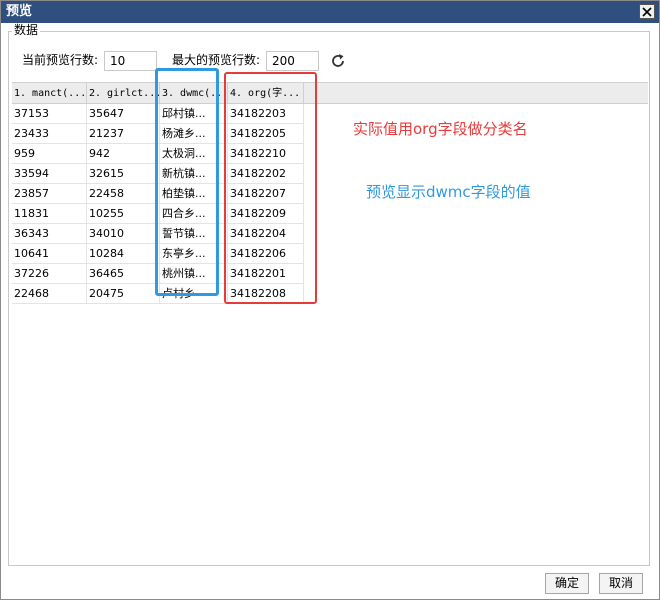 The width and height of the screenshot is (660, 600). What do you see at coordinates (123, 174) in the screenshot?
I see `table-cell: 32615` at bounding box center [123, 174].